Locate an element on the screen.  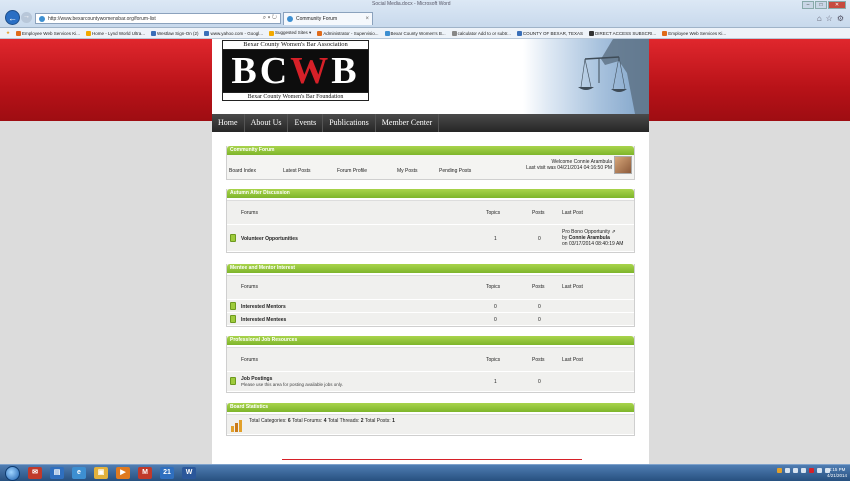
forward-button: → is located at coordinates (26, 17).